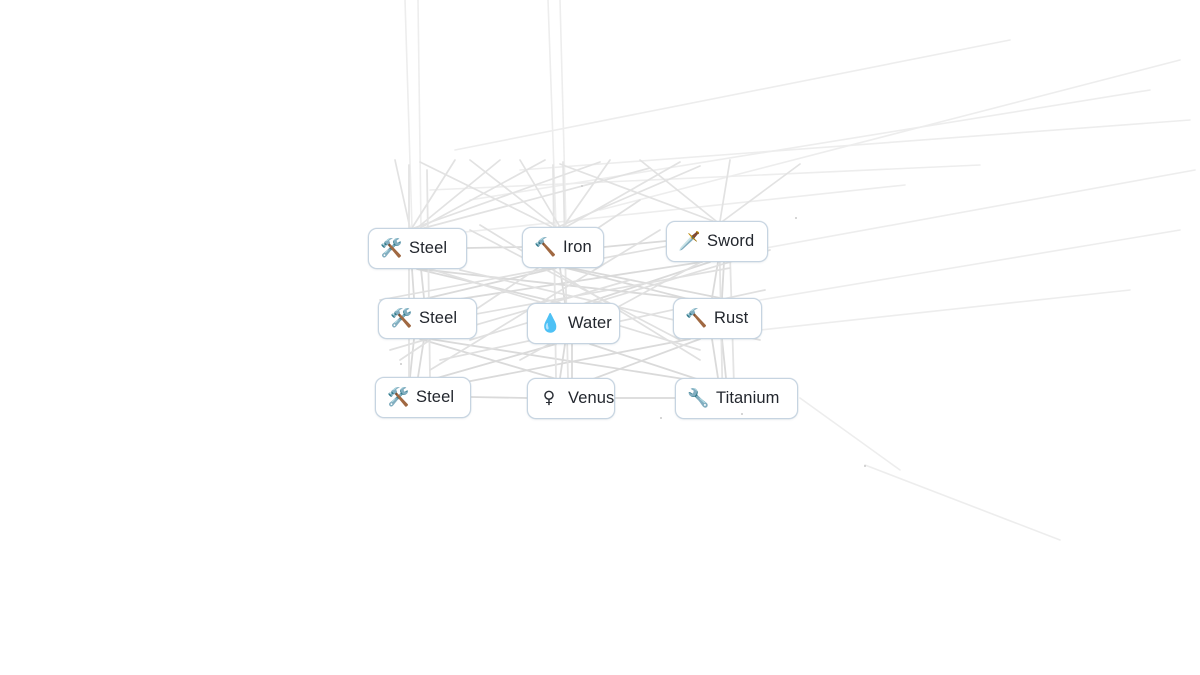 This screenshot has width=1200, height=675. I want to click on venus-symbol-icon: ♀, so click(549, 398).